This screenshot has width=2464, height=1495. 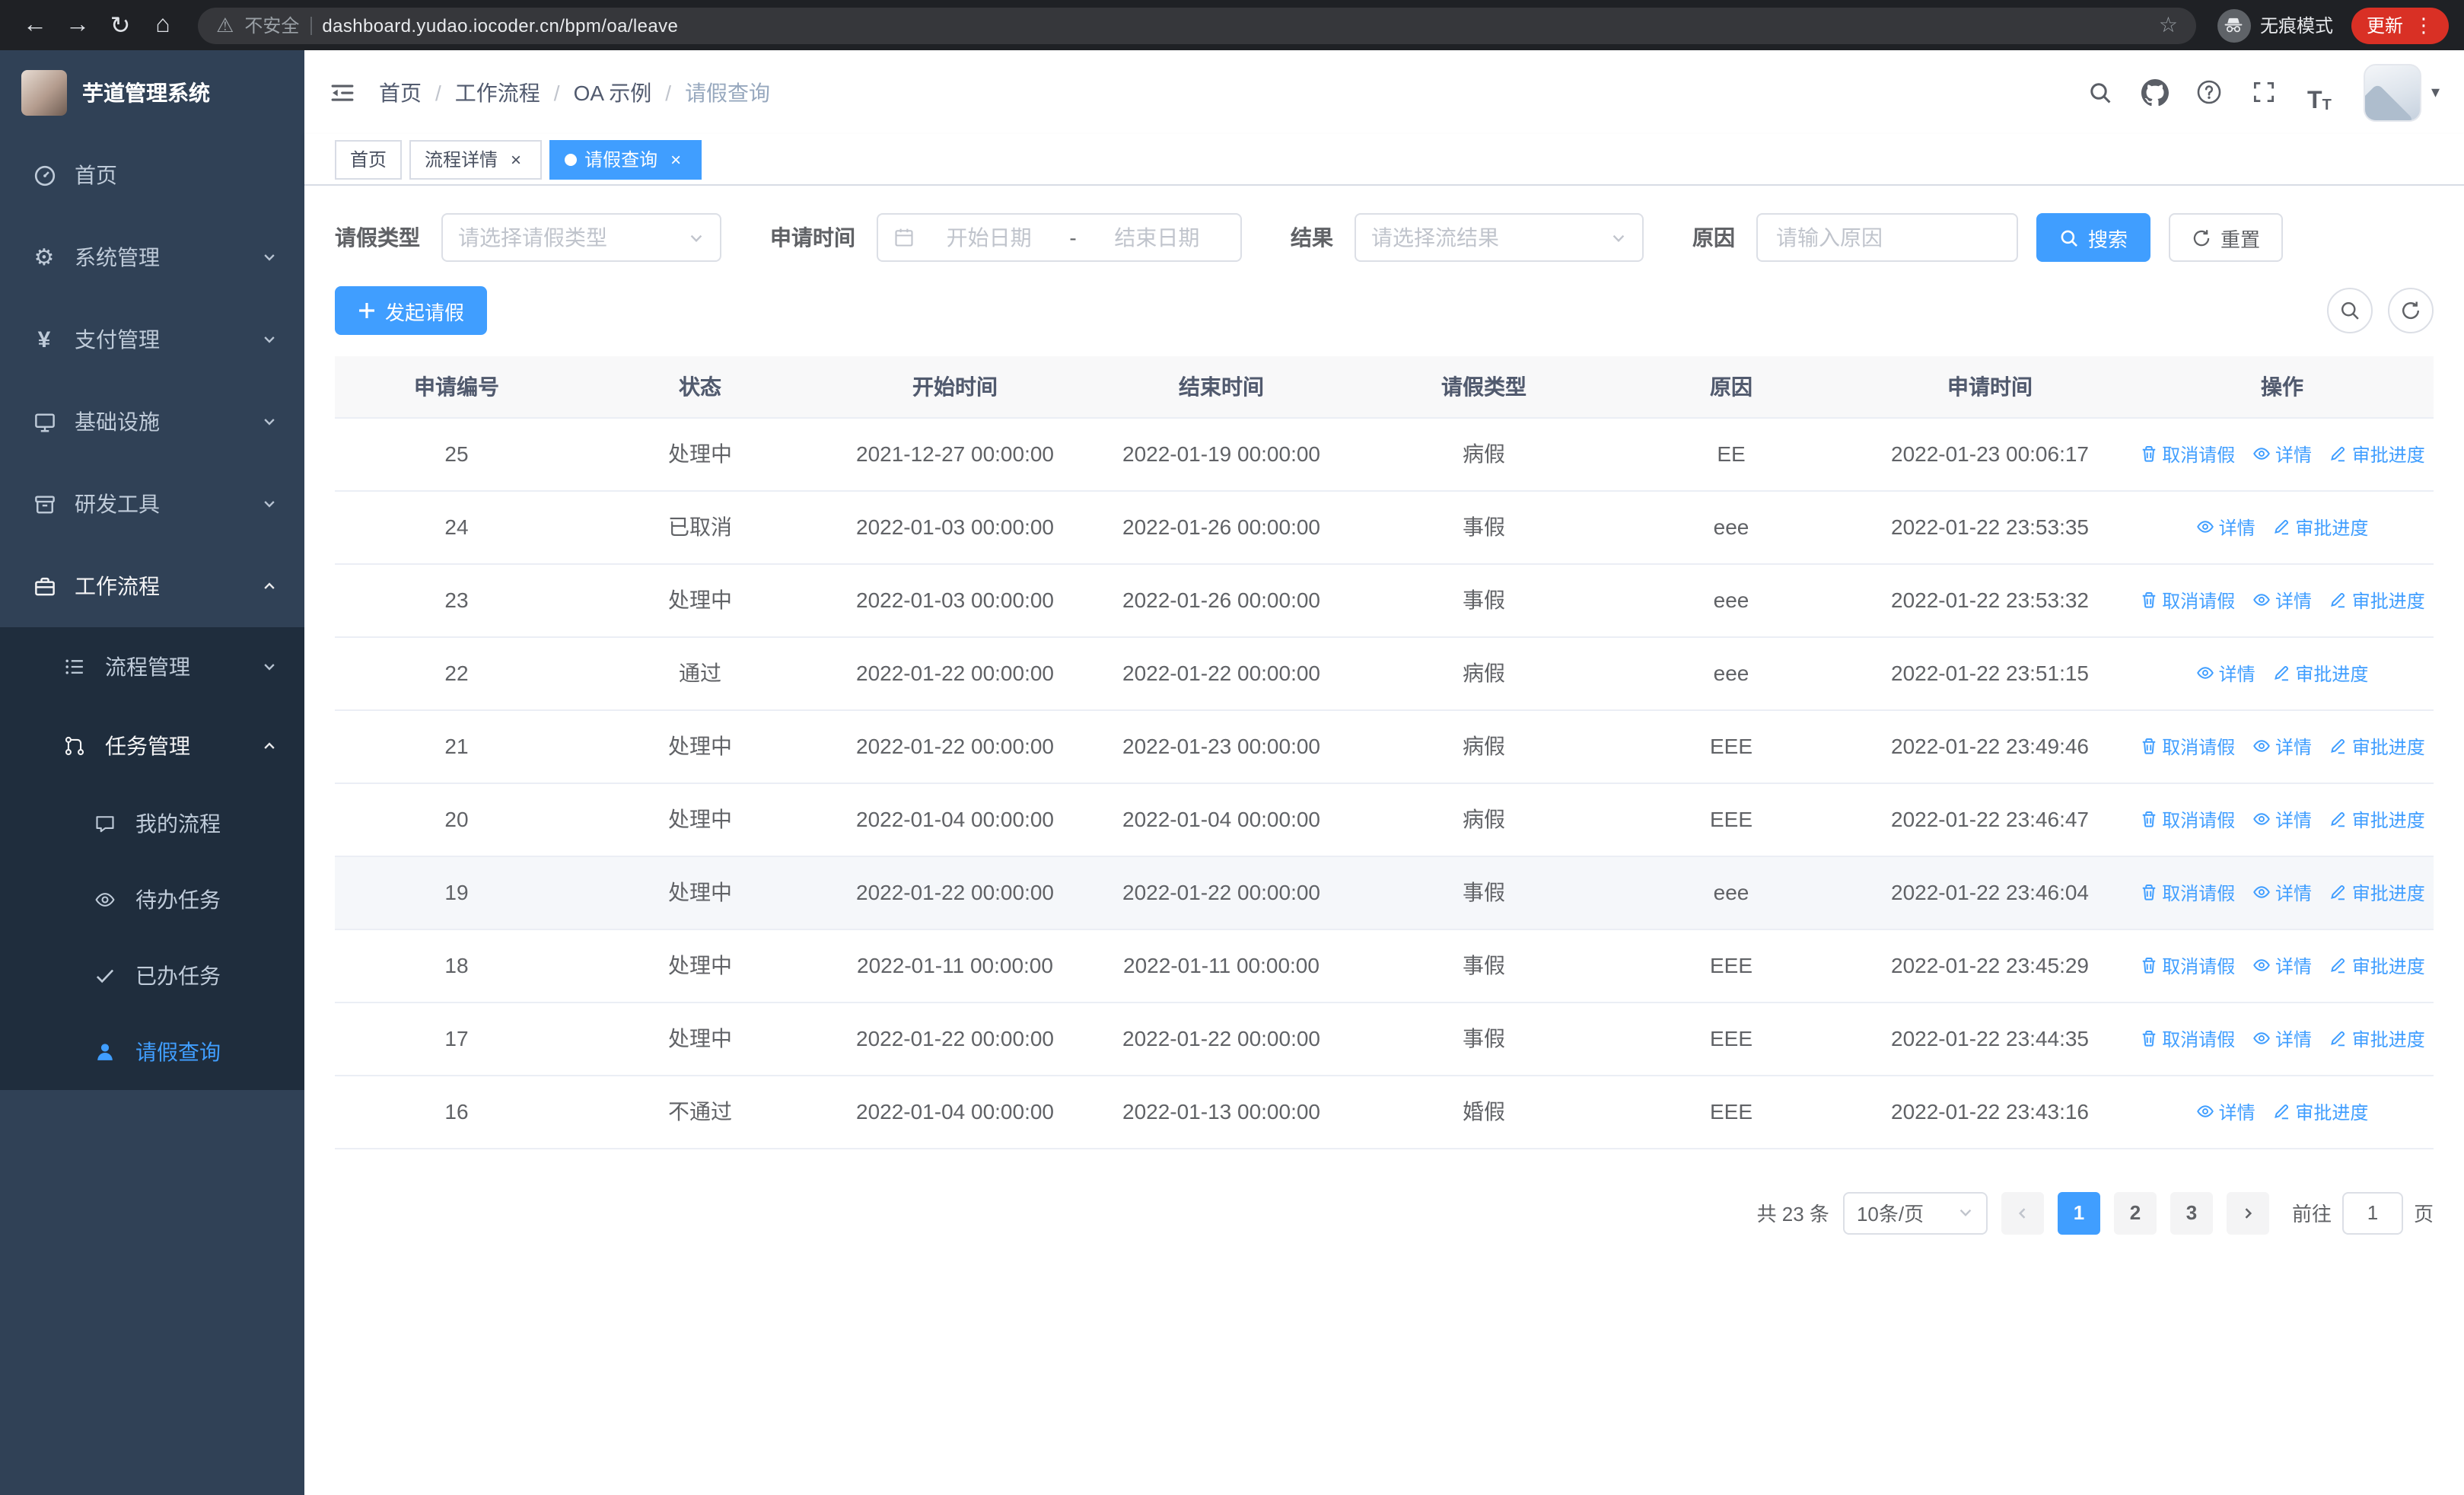 What do you see at coordinates (1221, 454) in the screenshot?
I see `cell-end-time: 2022-01-19 00:00:00` at bounding box center [1221, 454].